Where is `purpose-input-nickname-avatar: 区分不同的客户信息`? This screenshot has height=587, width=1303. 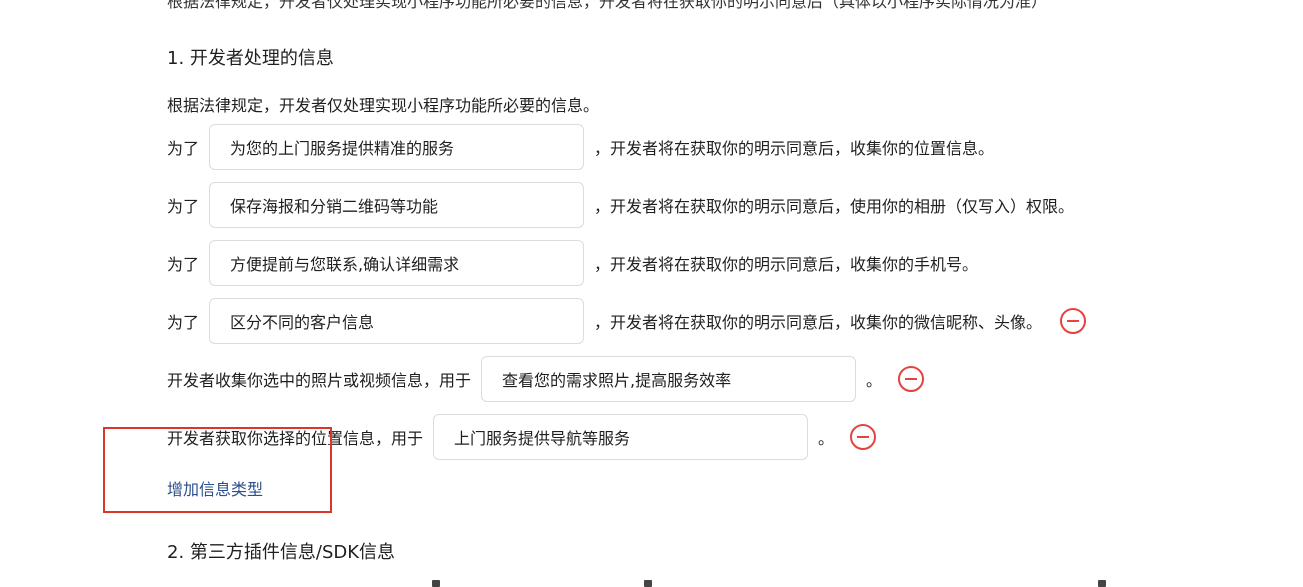
purpose-input-nickname-avatar: 区分不同的客户信息 is located at coordinates (397, 321).